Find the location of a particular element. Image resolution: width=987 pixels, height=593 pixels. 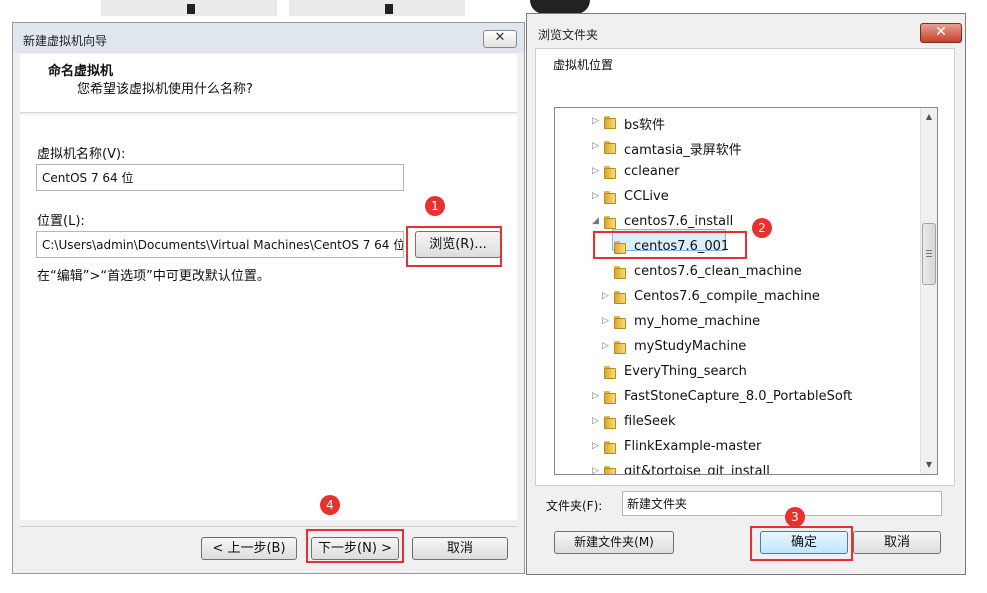

vm-name-label: 虚拟机名称(V): is located at coordinates (81, 154).